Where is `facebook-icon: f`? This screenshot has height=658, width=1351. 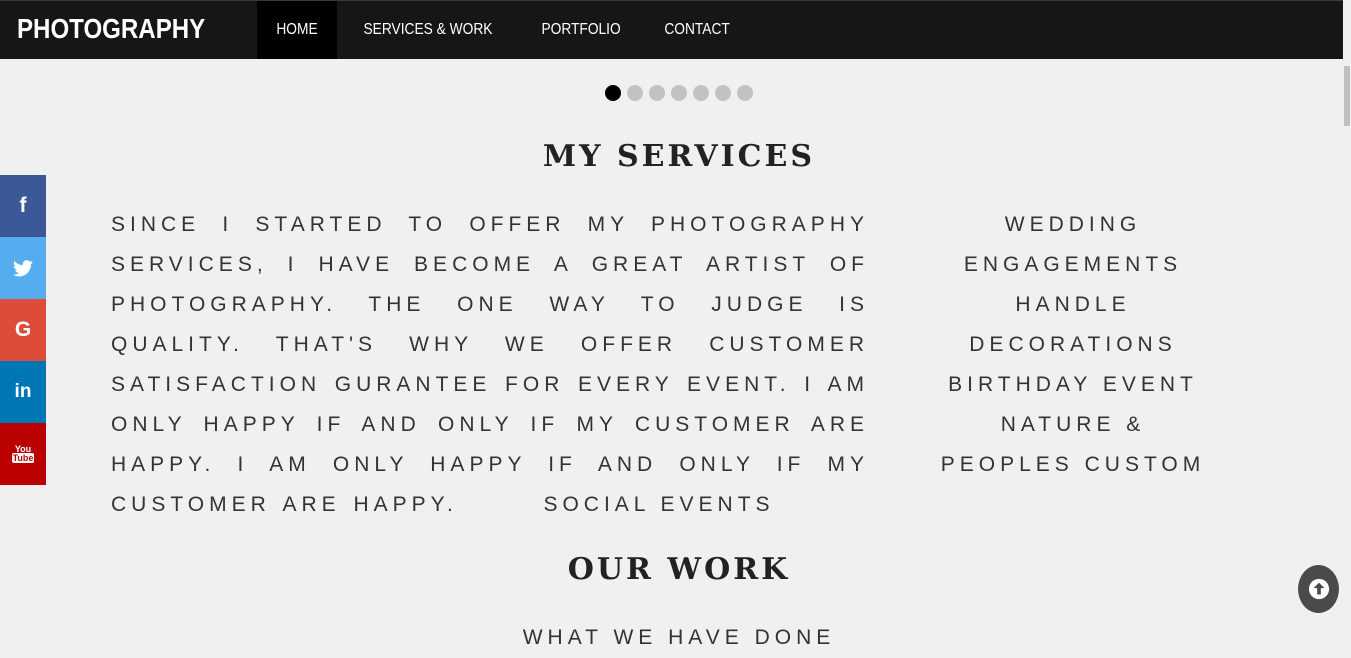
facebook-icon: f is located at coordinates (23, 205).